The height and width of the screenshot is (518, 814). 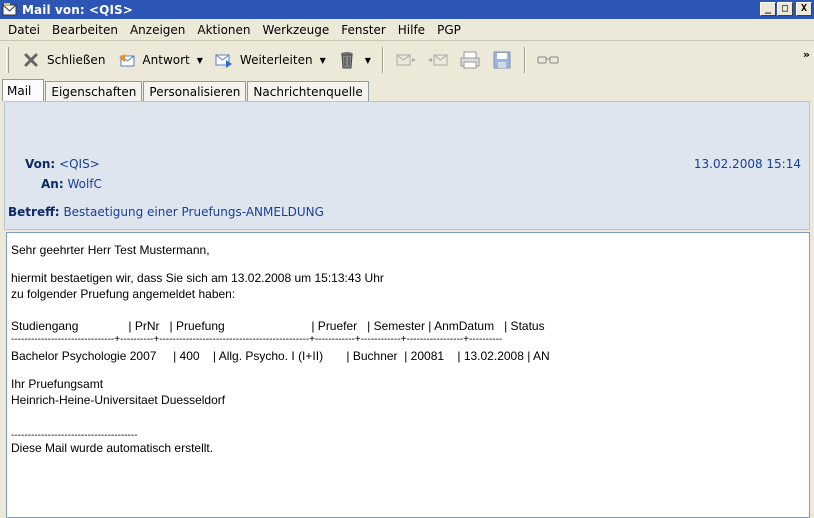 I want to click on menu-datei: Datei, so click(x=24, y=30).